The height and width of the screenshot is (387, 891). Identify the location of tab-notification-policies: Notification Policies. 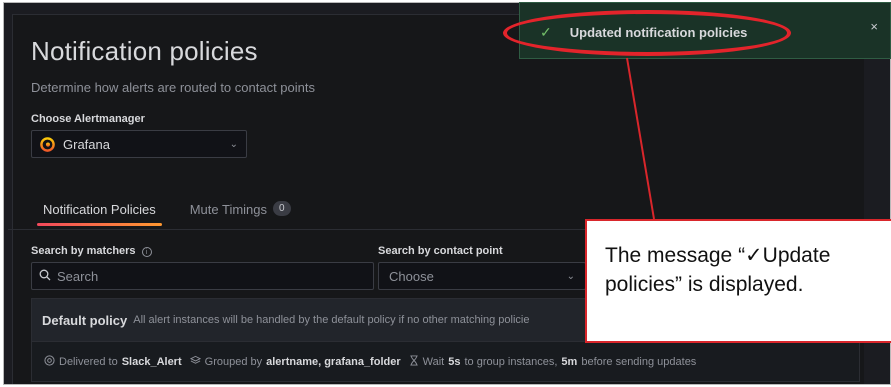
(99, 213).